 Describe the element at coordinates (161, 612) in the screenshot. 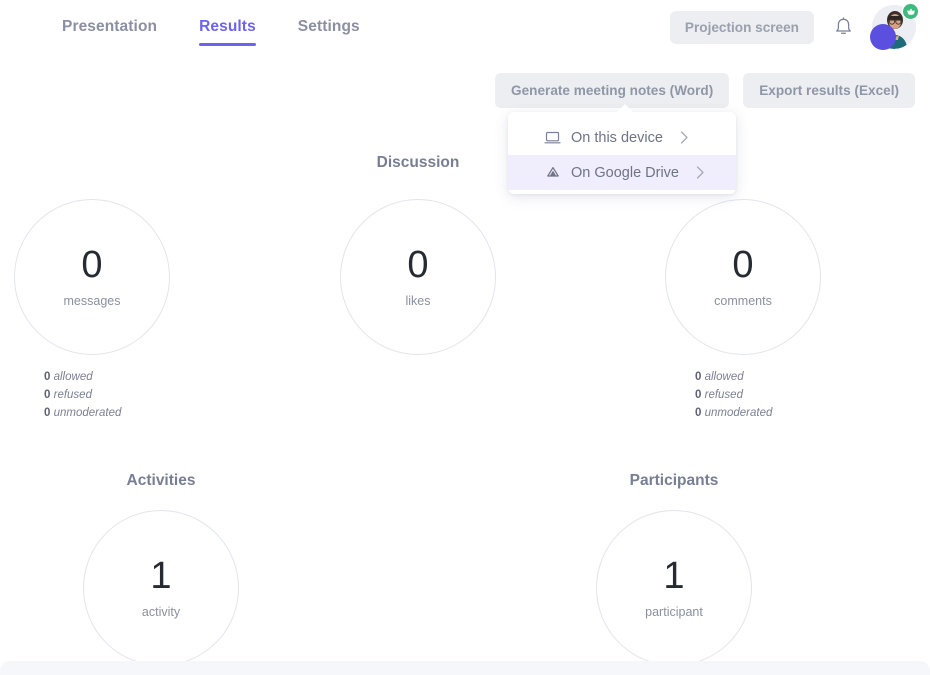

I see `stat-label-activities: activity` at that location.